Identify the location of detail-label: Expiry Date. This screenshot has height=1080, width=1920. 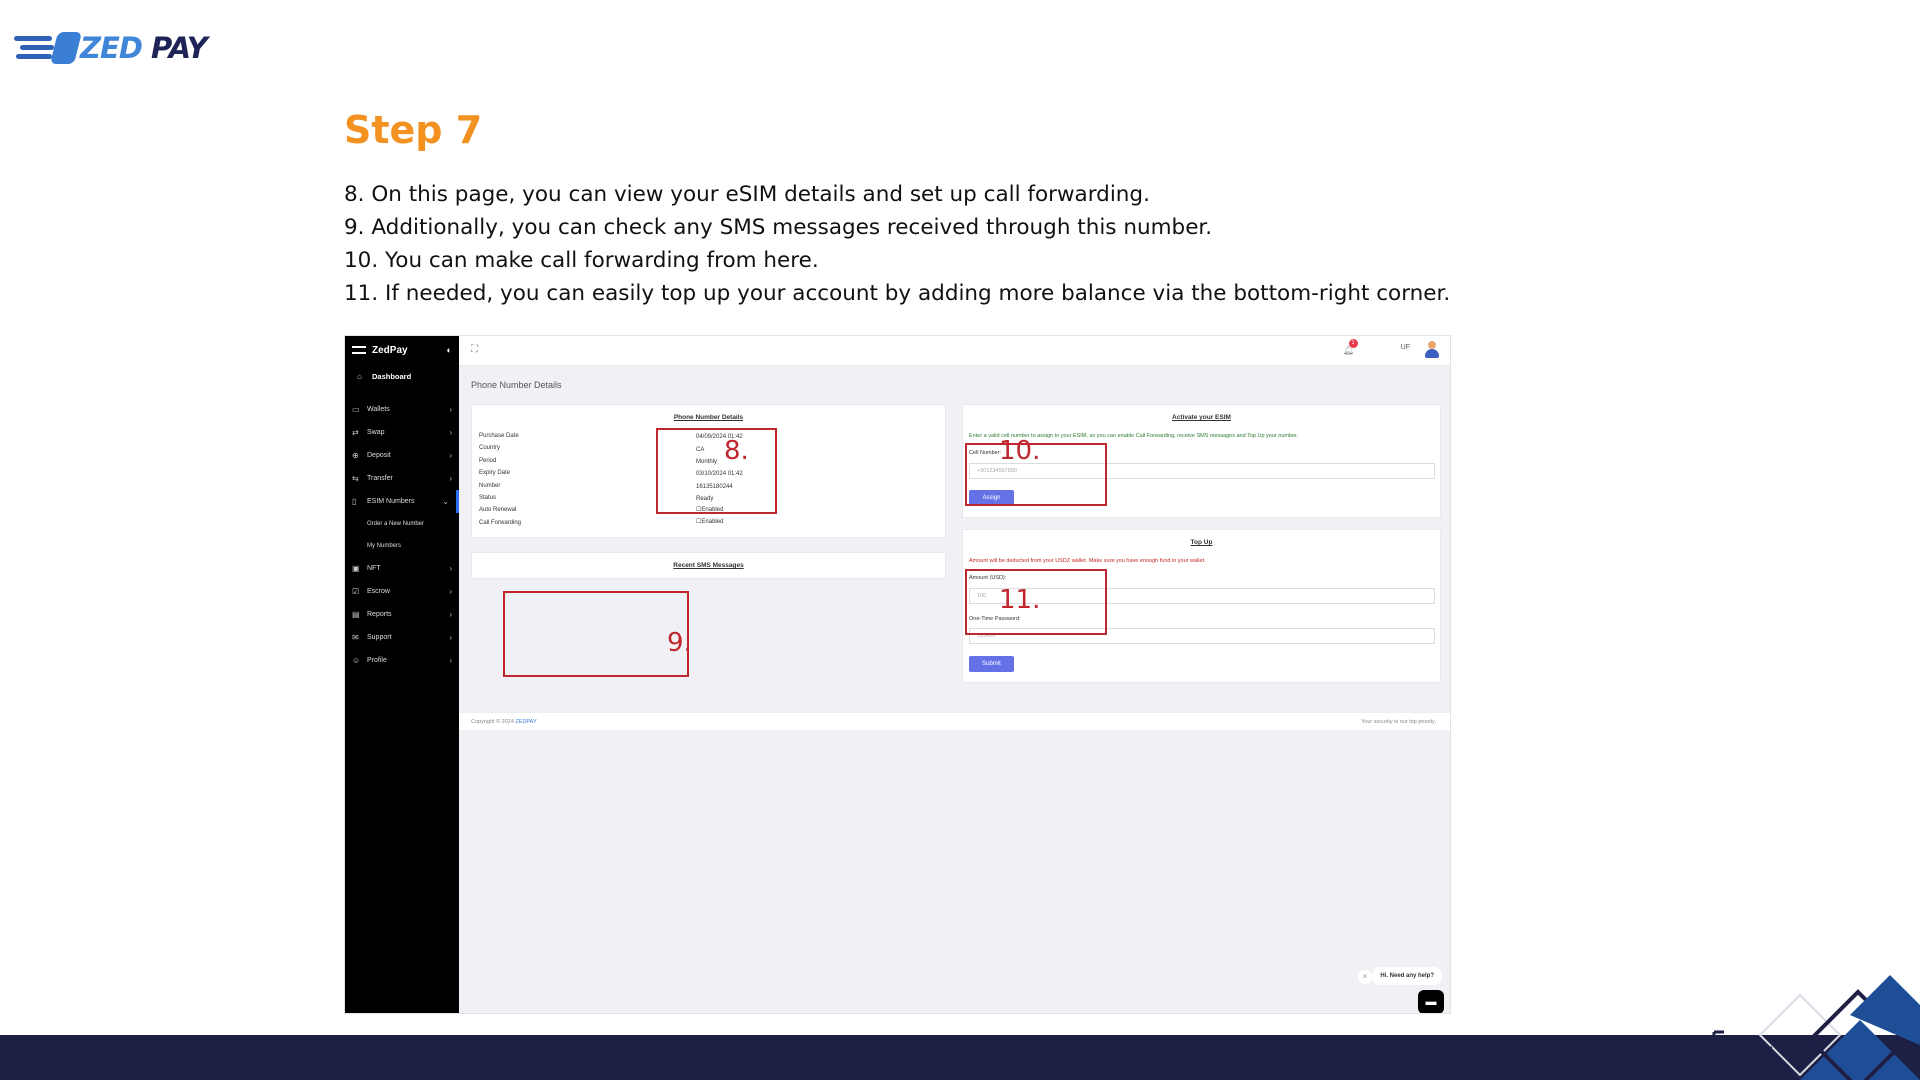
(495, 473).